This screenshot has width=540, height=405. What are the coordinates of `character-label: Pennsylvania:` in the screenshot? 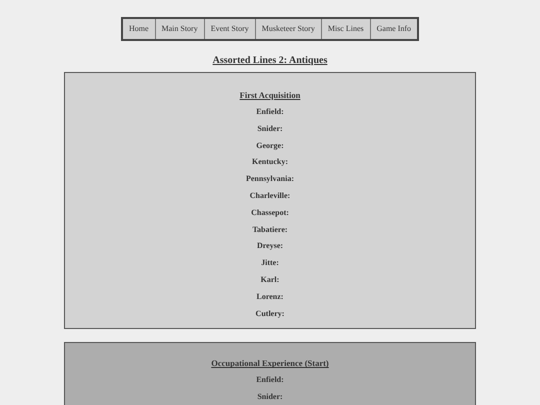 It's located at (269, 179).